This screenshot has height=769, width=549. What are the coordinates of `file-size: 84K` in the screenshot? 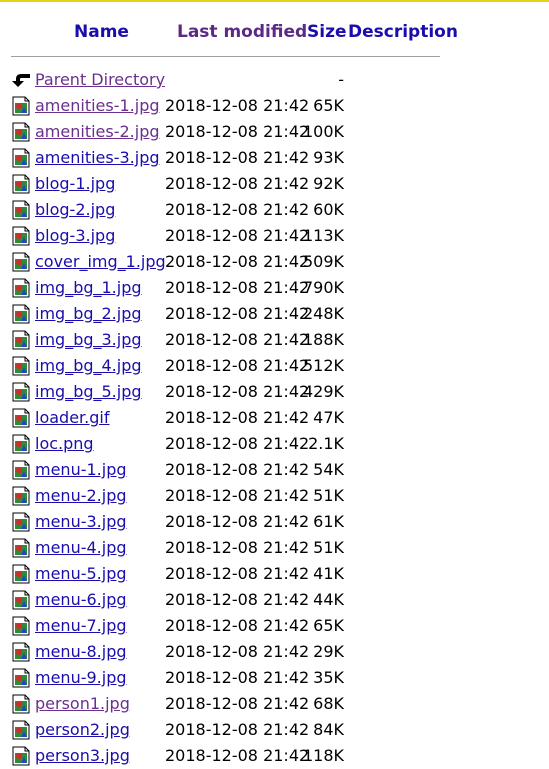 It's located at (328, 729).